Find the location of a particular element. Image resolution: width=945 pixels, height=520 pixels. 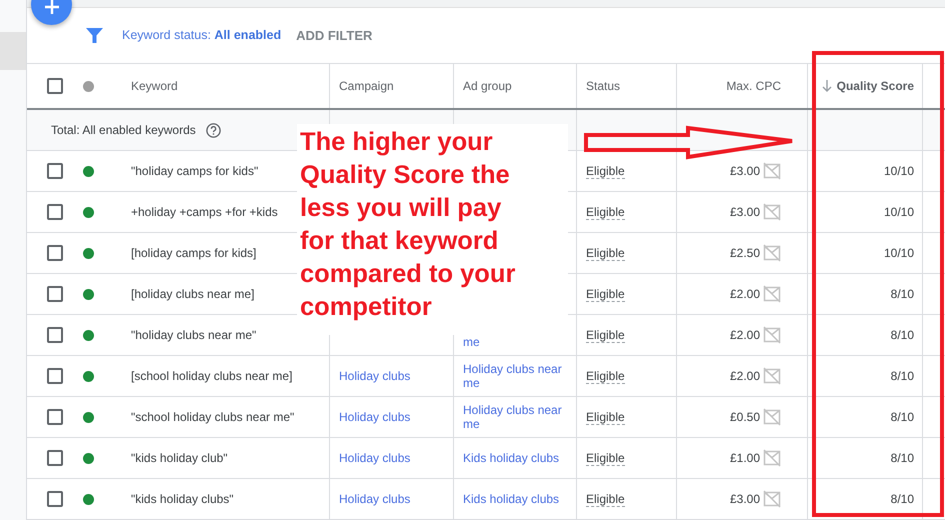

keyword-text: [school holiday clubs near me] is located at coordinates (211, 376).